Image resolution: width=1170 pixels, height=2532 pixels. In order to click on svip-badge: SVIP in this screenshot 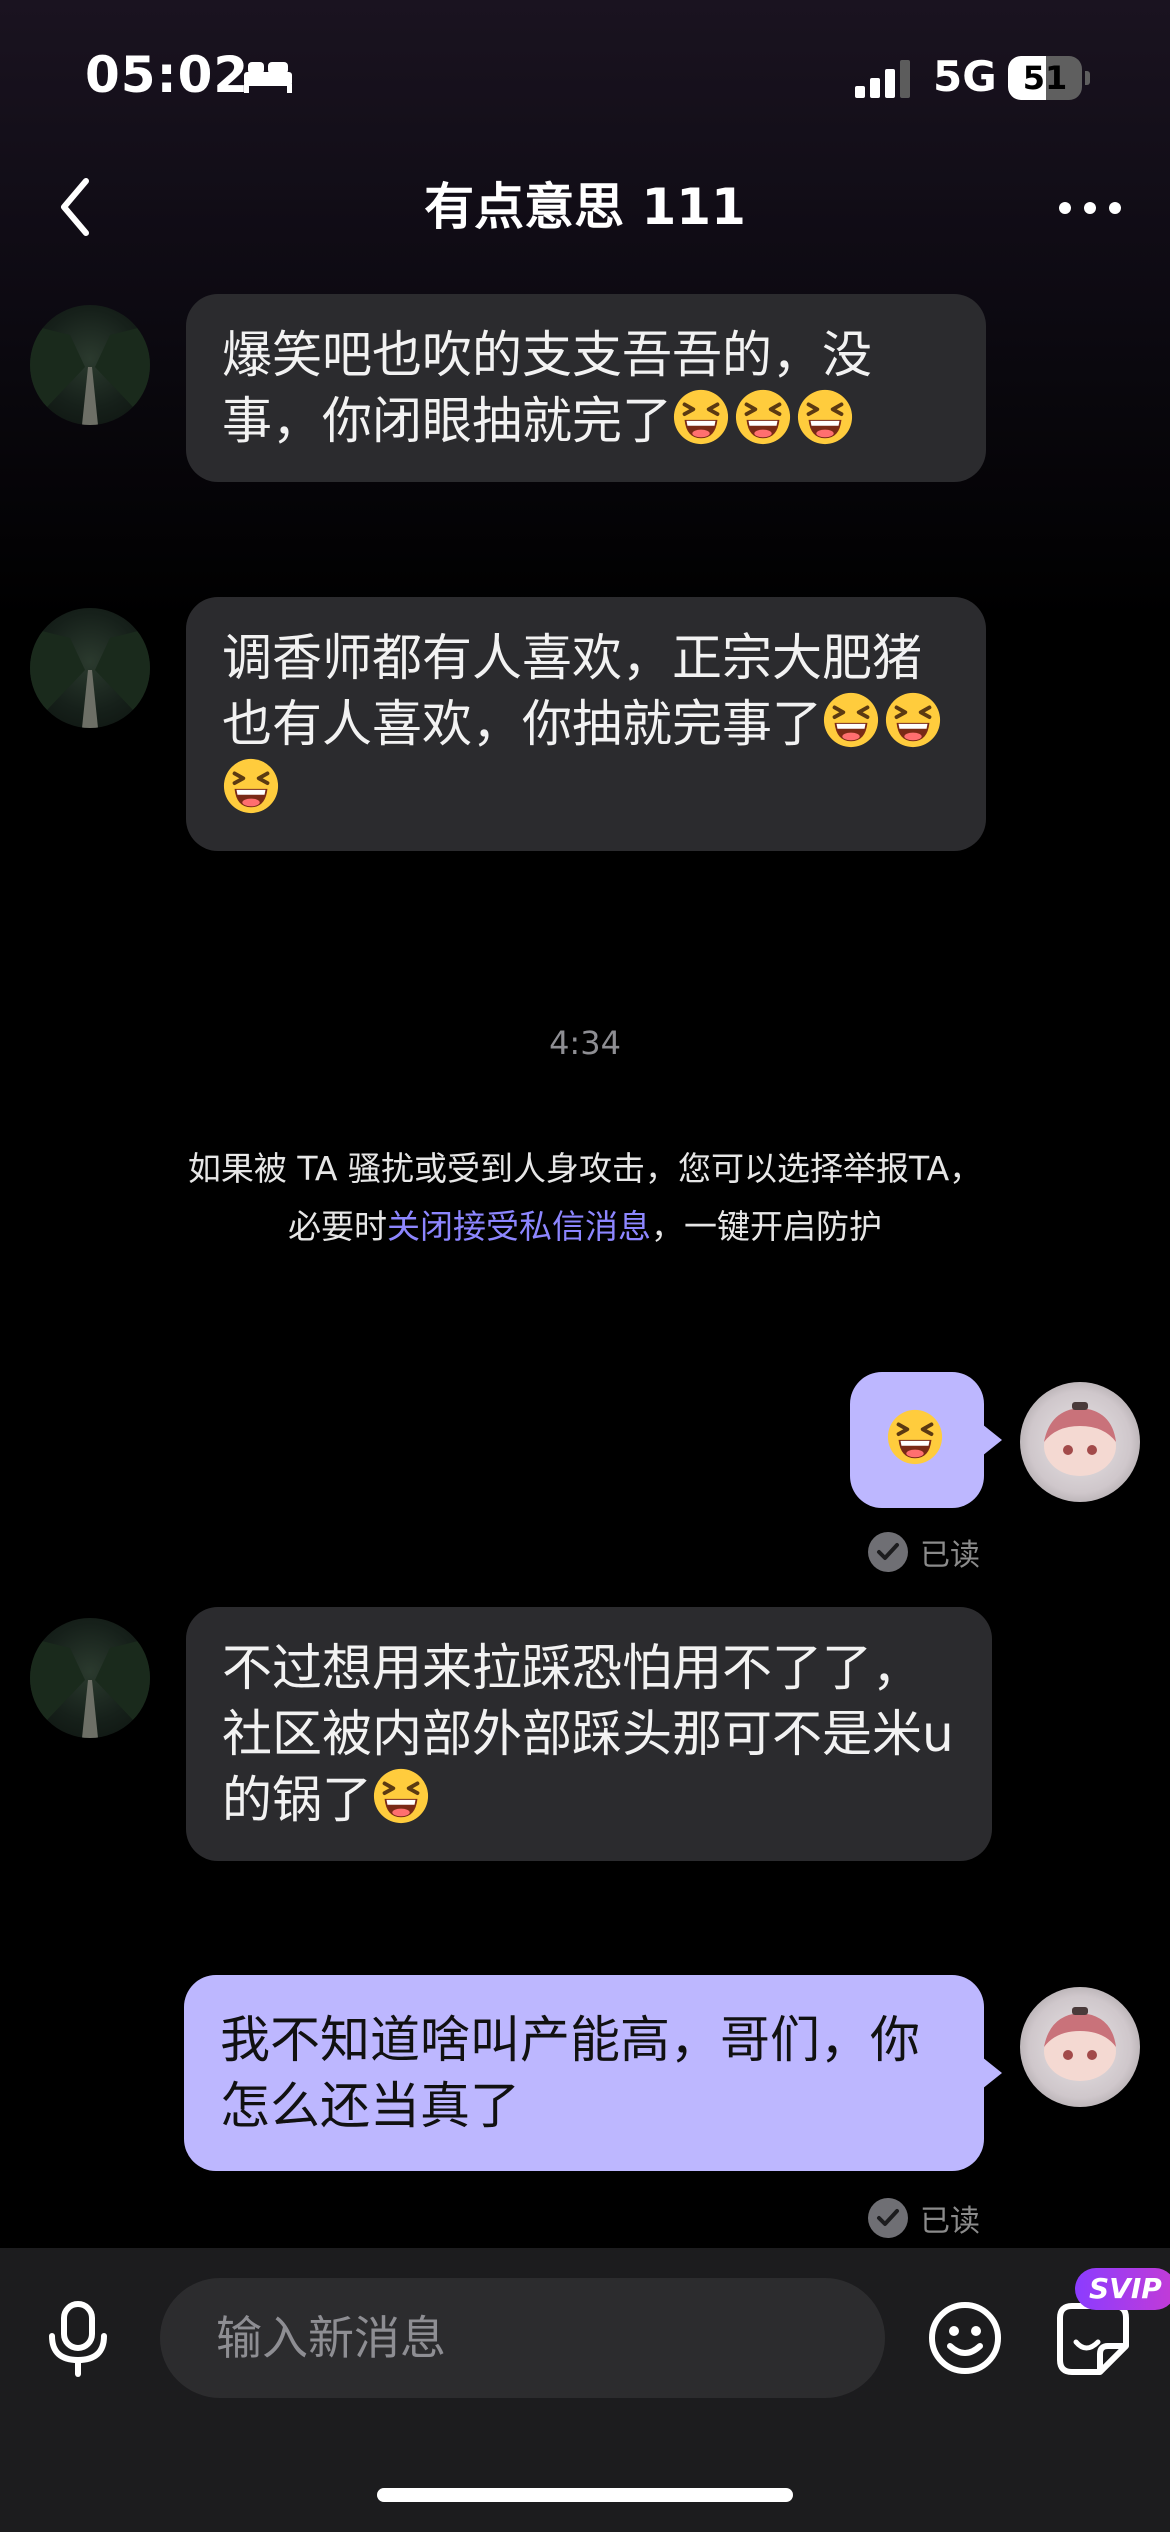, I will do `click(1122, 2289)`.